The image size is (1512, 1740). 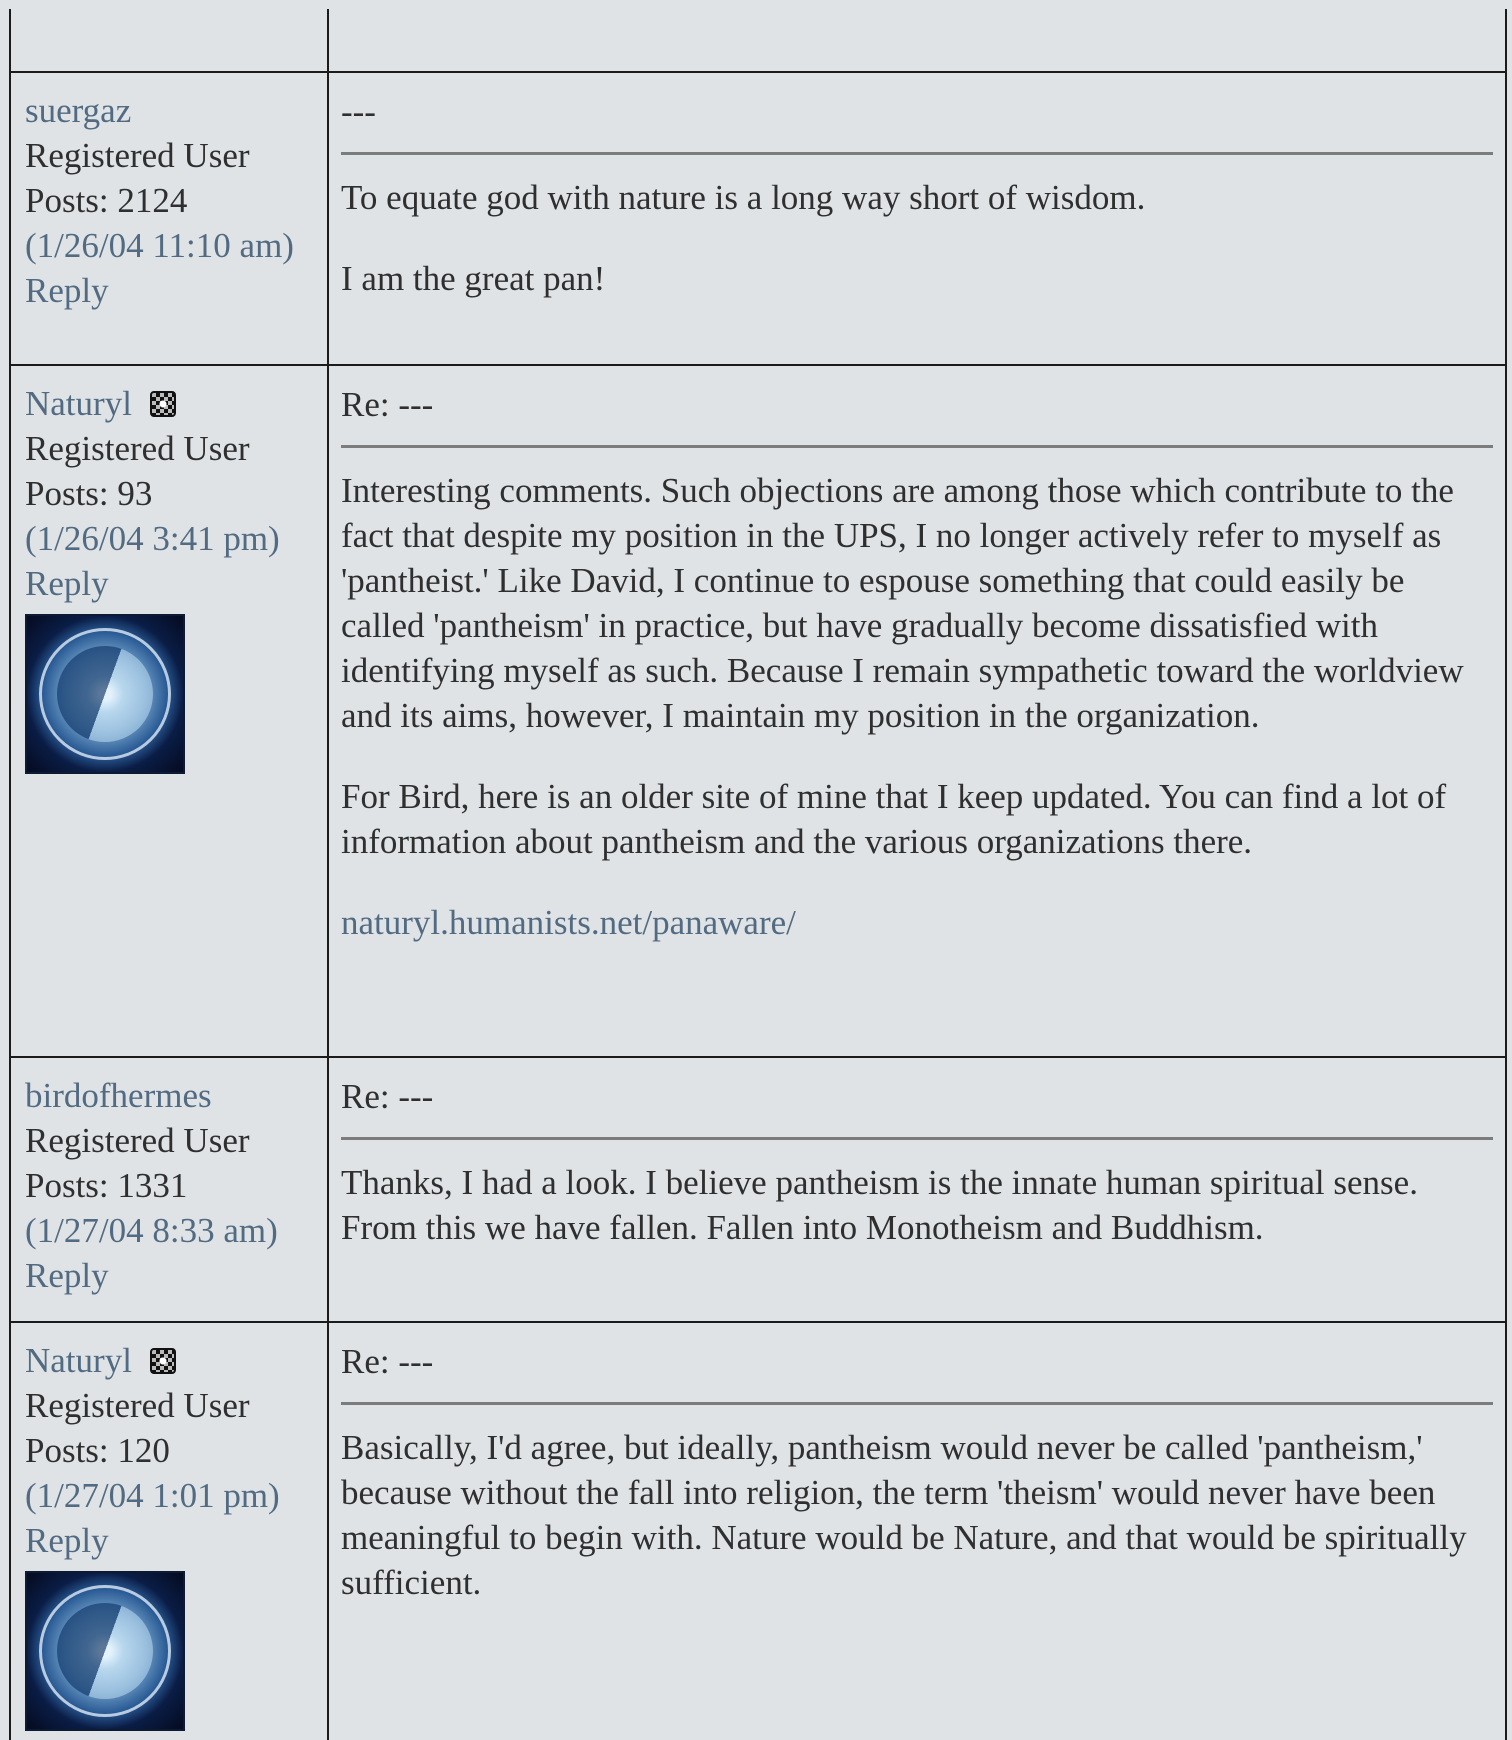 I want to click on previous-post-row-remainder, so click(x=758, y=41).